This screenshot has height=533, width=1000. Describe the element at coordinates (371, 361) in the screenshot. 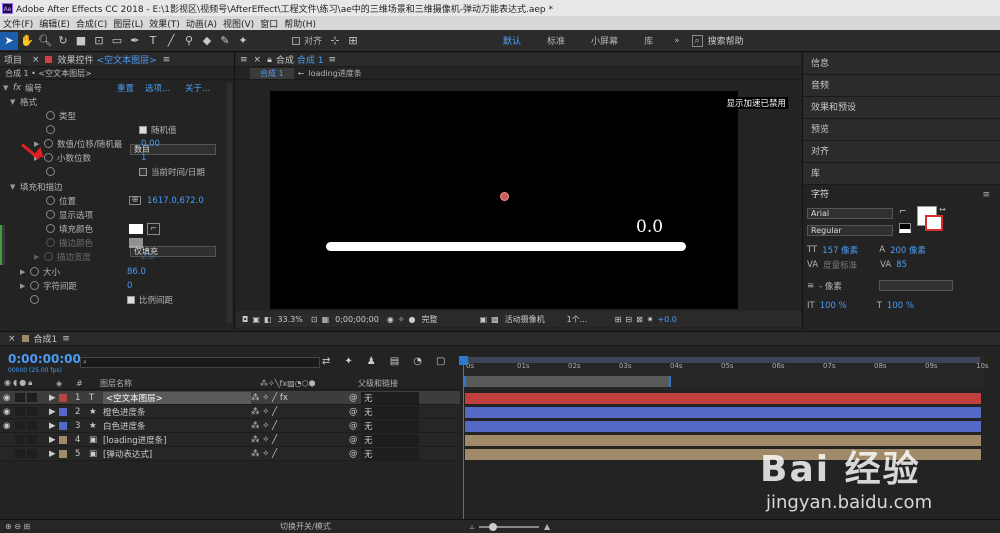

I see `shy-layers-icon: ♟` at that location.